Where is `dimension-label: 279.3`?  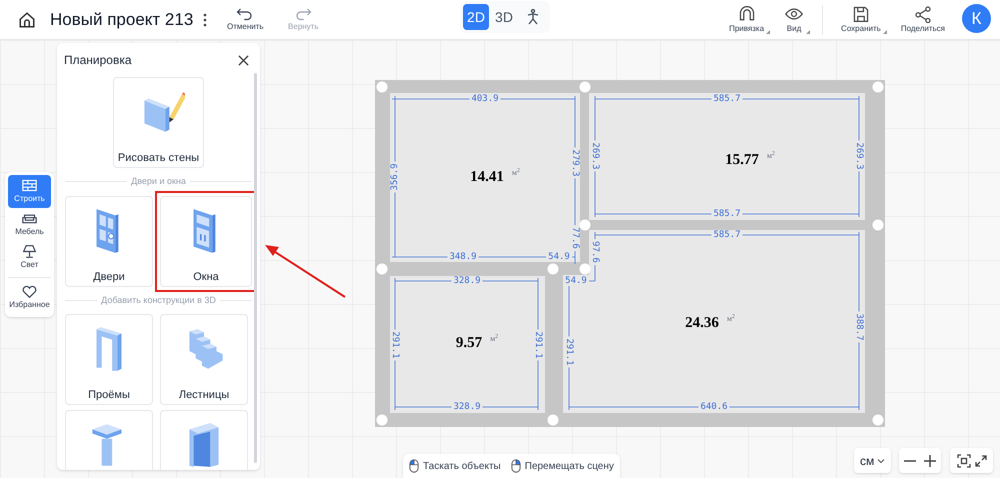
dimension-label: 279.3 is located at coordinates (575, 163).